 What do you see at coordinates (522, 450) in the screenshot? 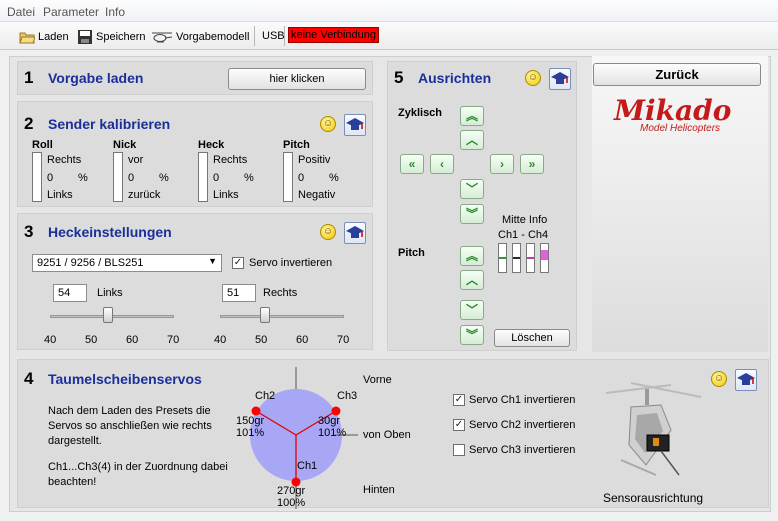
I see `invert-ch3-label: Servo Ch3 invertieren` at bounding box center [522, 450].